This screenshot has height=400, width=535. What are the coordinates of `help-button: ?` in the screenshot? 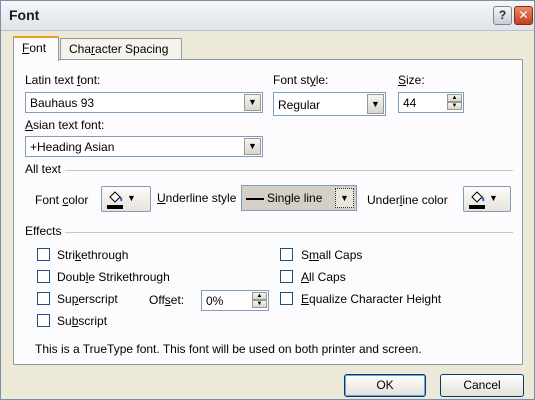 It's located at (502, 15).